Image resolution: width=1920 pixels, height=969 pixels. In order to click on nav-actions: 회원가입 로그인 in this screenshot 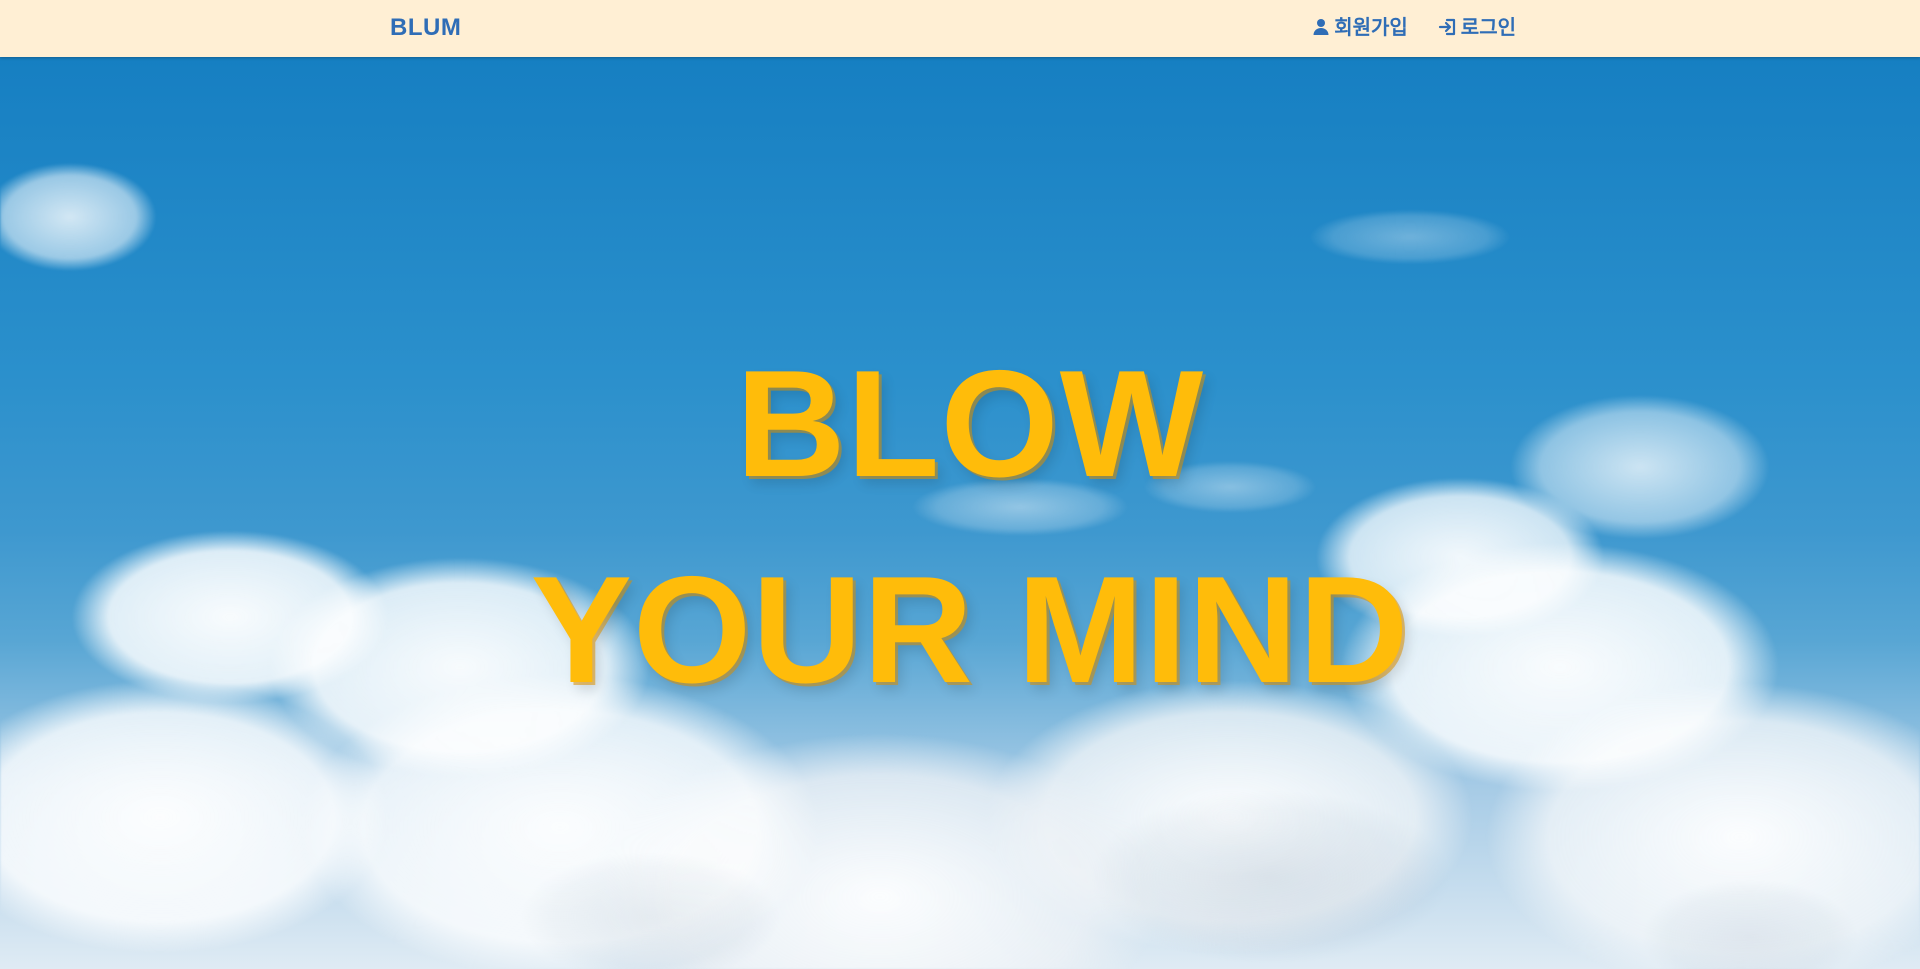, I will do `click(1413, 27)`.